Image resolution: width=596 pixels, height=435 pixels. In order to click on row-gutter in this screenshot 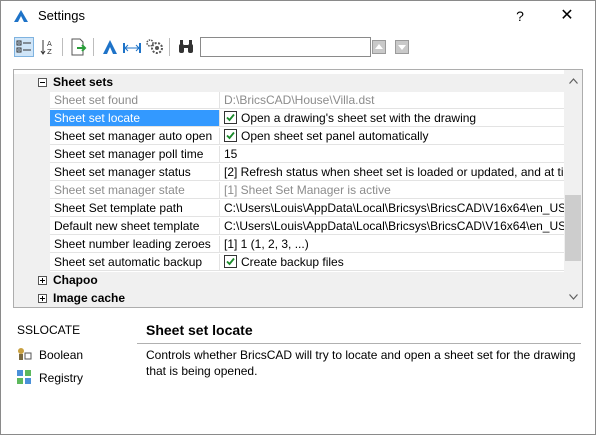, I will do `click(32, 182)`.